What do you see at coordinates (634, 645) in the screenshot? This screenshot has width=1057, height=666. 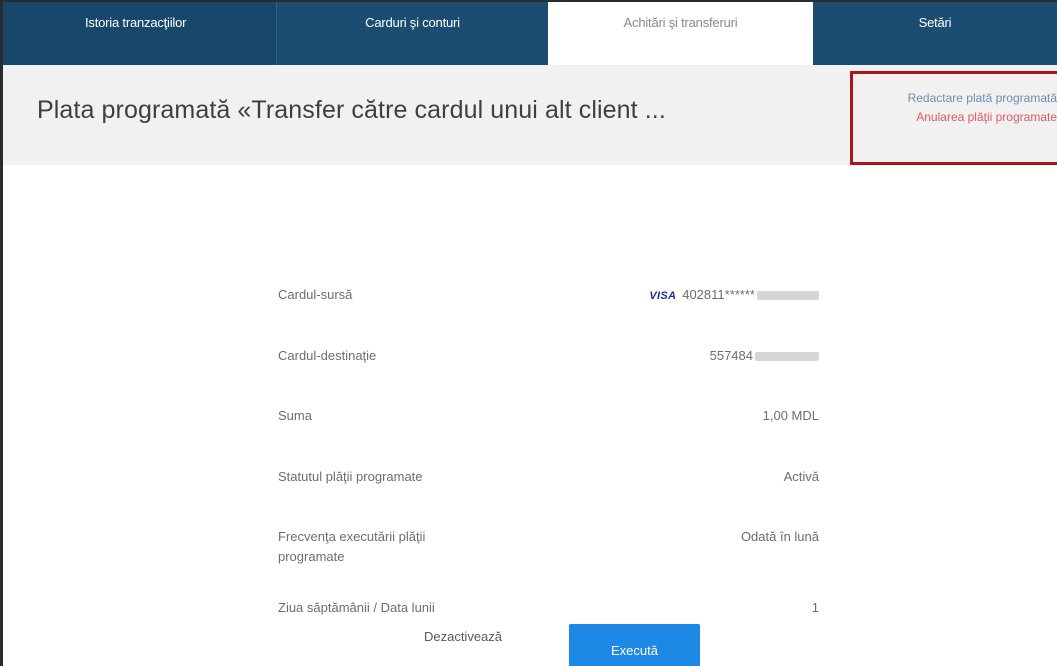 I see `execute-button: Execută` at bounding box center [634, 645].